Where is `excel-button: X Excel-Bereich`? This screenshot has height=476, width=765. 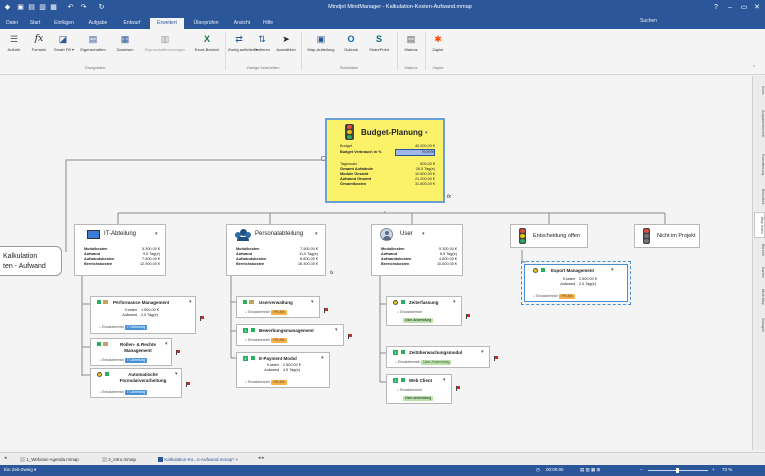 excel-button: X Excel-Bereich is located at coordinates (207, 42).